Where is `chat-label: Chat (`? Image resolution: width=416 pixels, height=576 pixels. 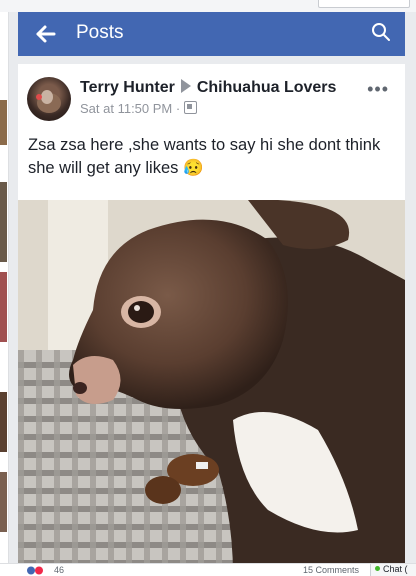
chat-label: Chat ( is located at coordinates (395, 569).